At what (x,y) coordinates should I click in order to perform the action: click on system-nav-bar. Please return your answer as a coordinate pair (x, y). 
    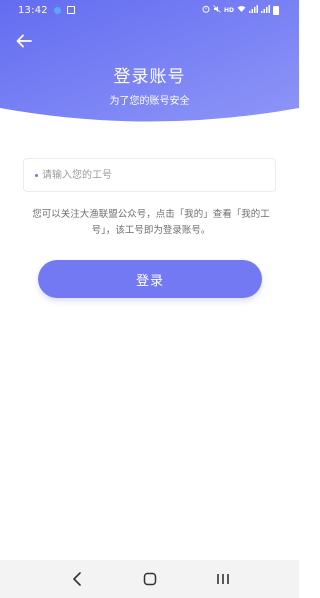
    Looking at the image, I should click on (149, 579).